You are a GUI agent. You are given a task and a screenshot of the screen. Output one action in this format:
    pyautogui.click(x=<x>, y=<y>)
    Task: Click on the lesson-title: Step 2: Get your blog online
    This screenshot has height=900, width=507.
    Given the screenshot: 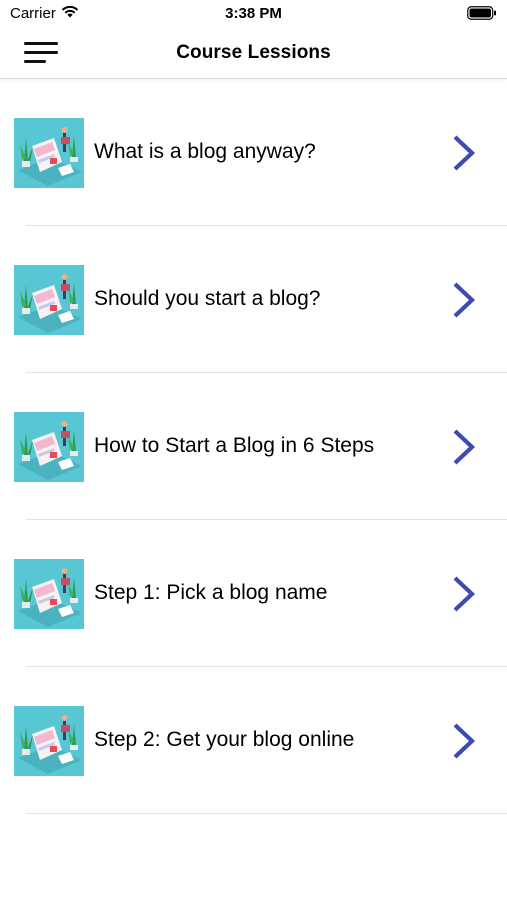 What is the action you would take?
    pyautogui.click(x=224, y=739)
    